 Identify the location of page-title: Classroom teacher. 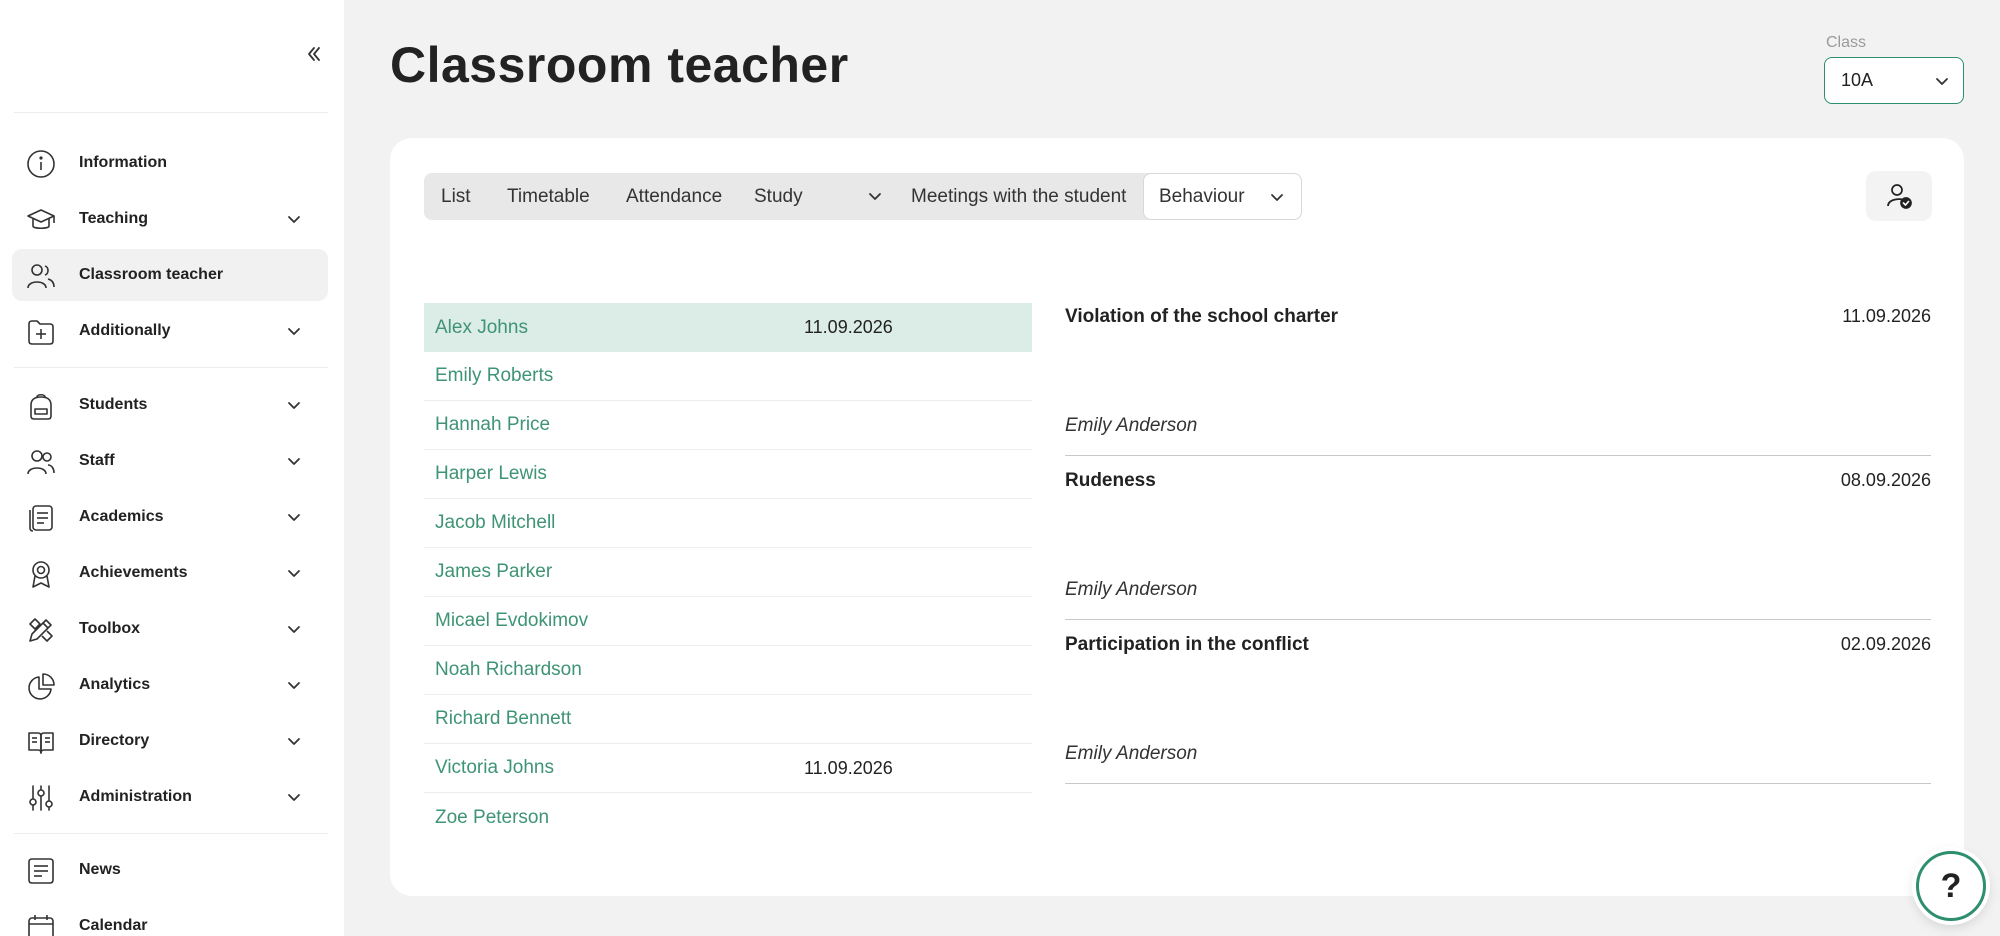
(619, 65).